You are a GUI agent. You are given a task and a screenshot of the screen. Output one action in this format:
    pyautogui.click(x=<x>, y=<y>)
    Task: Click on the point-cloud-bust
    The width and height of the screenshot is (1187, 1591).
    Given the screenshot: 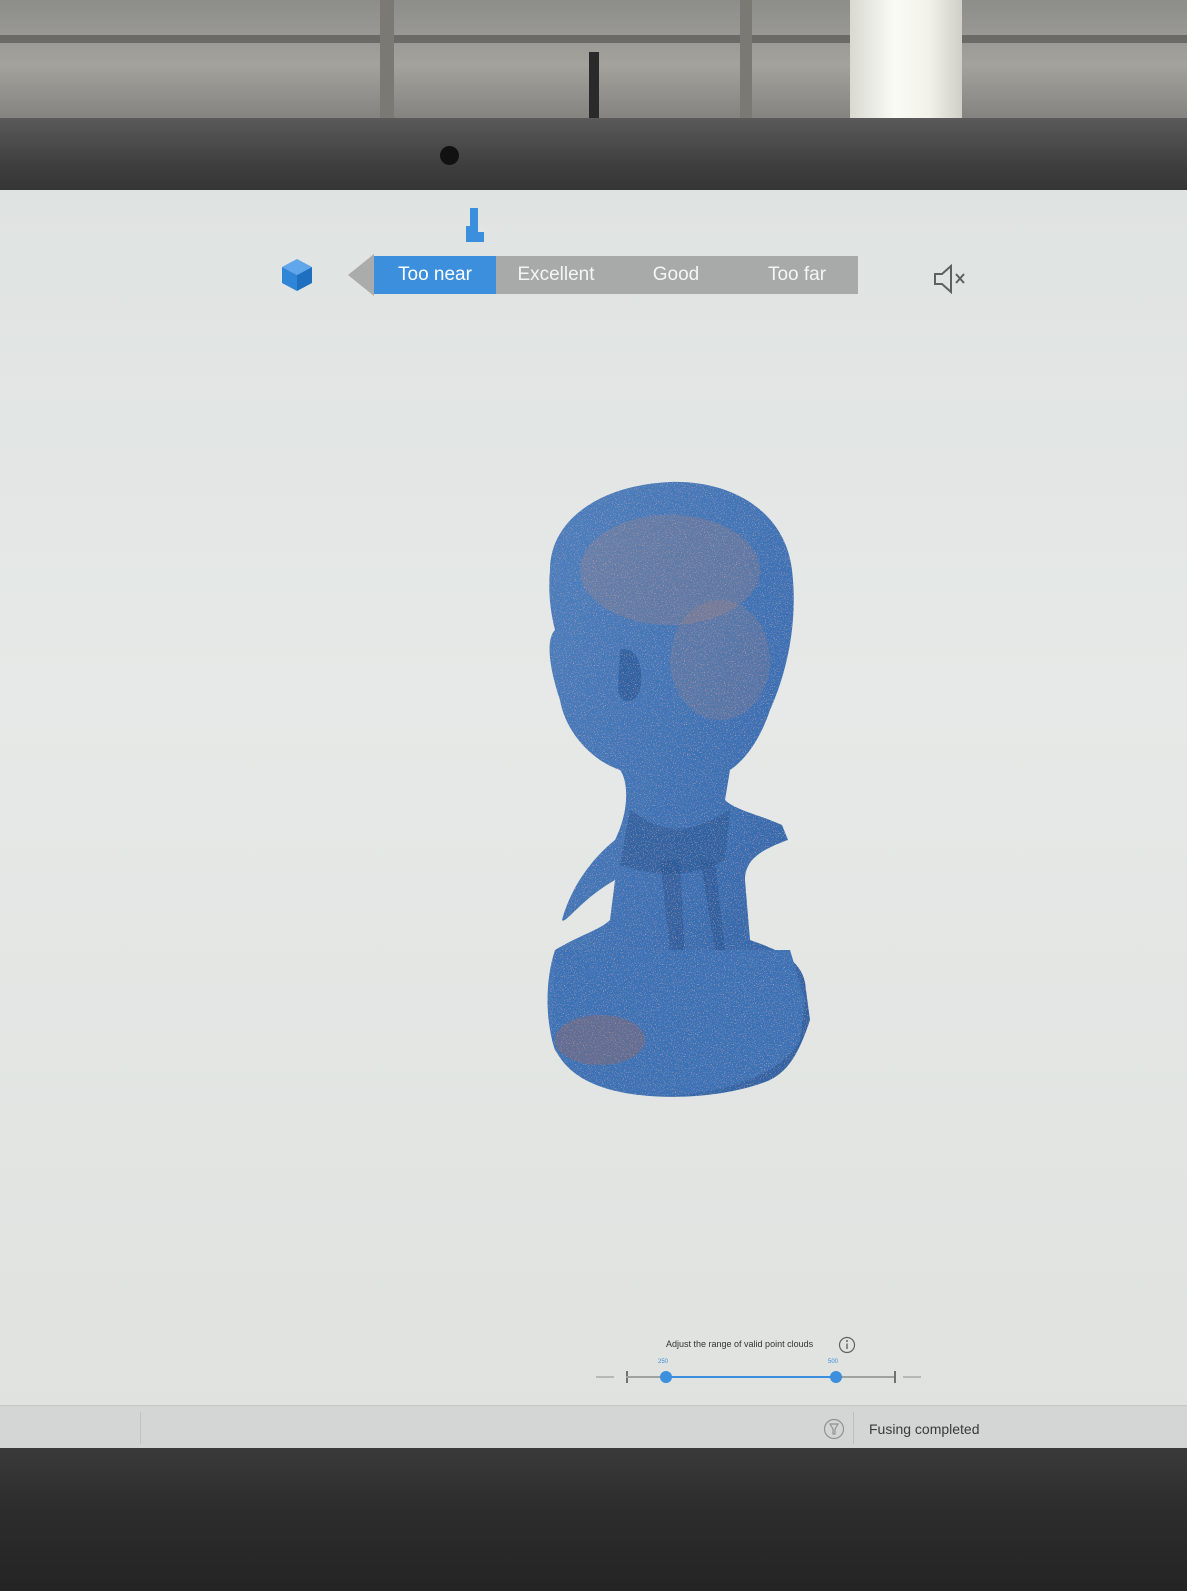 What is the action you would take?
    pyautogui.click(x=675, y=800)
    